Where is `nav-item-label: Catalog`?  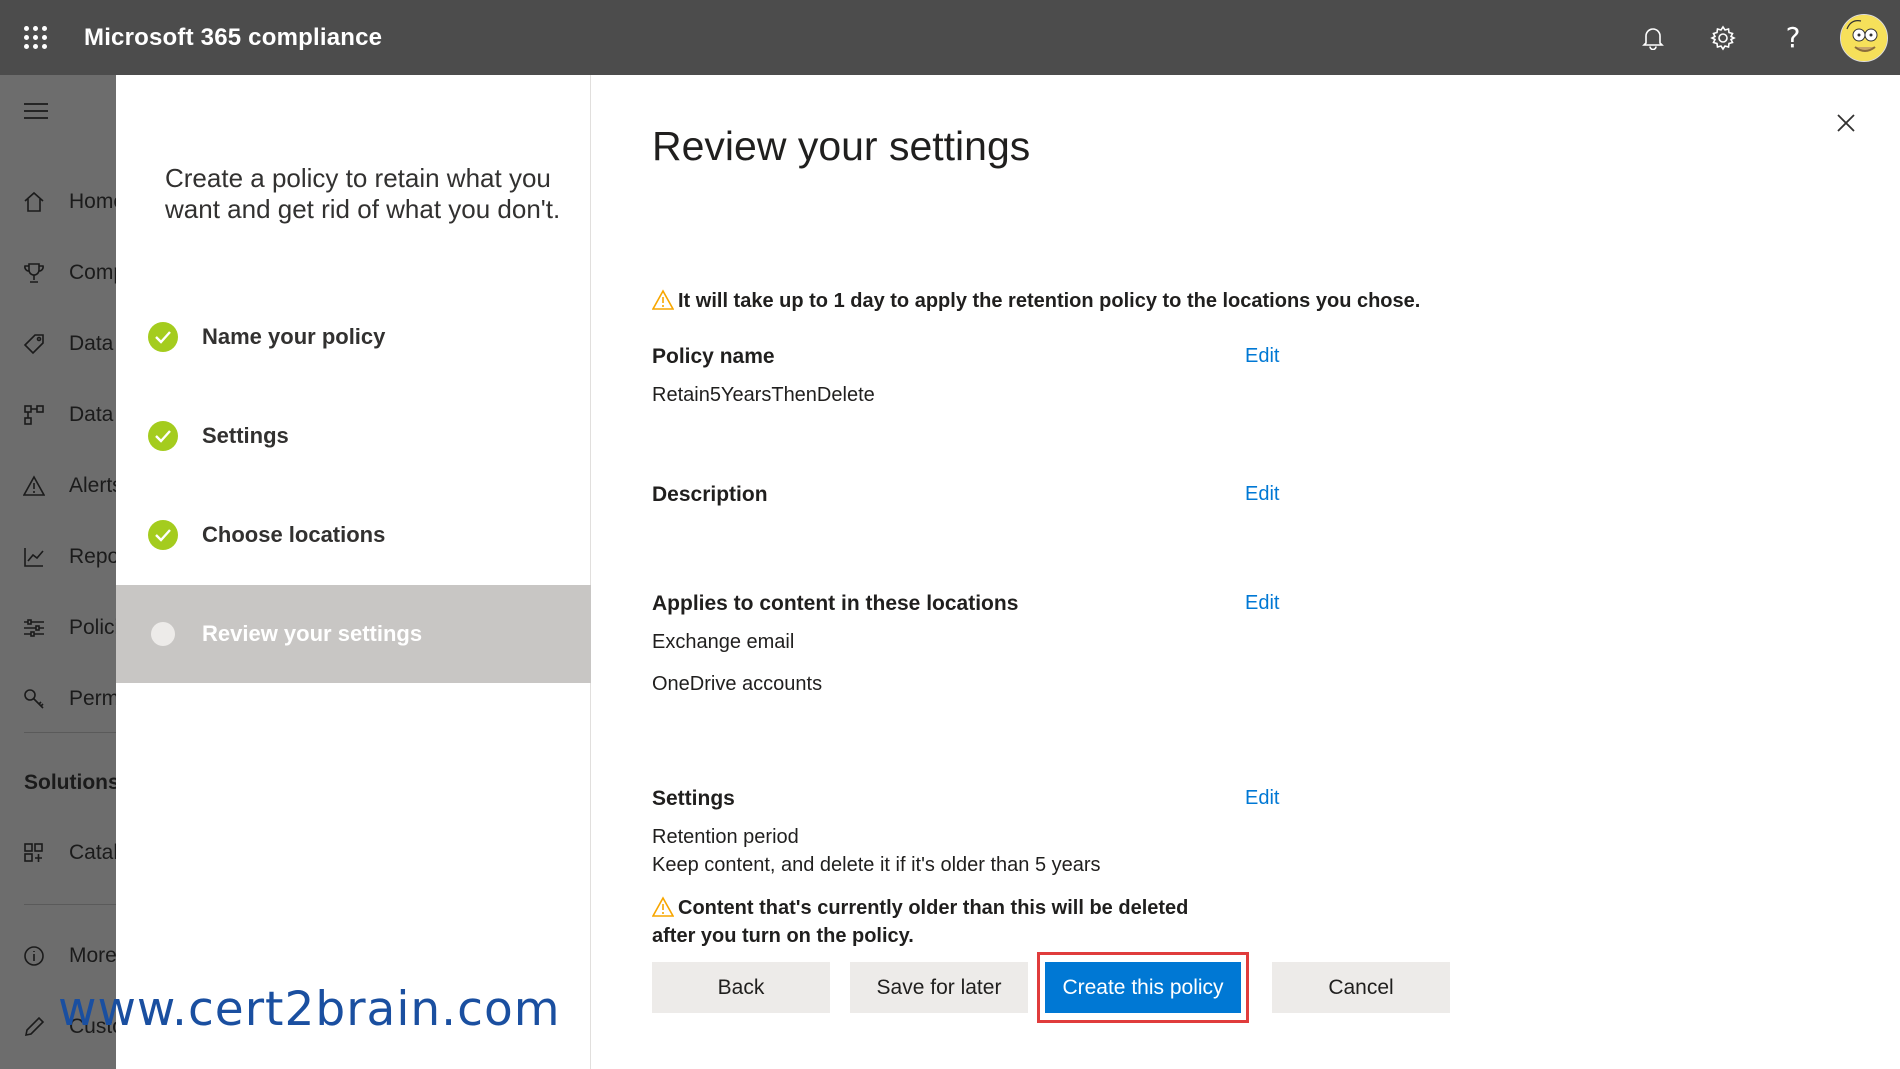
nav-item-label: Catalog is located at coordinates (92, 852).